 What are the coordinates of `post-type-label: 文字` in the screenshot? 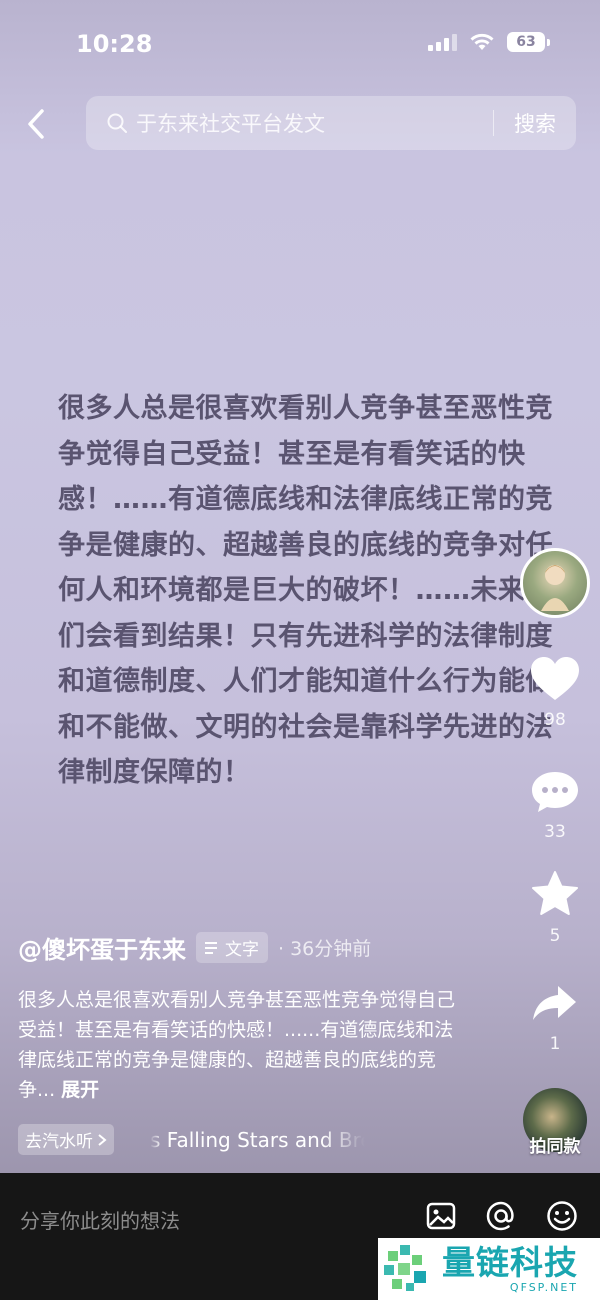 It's located at (242, 950).